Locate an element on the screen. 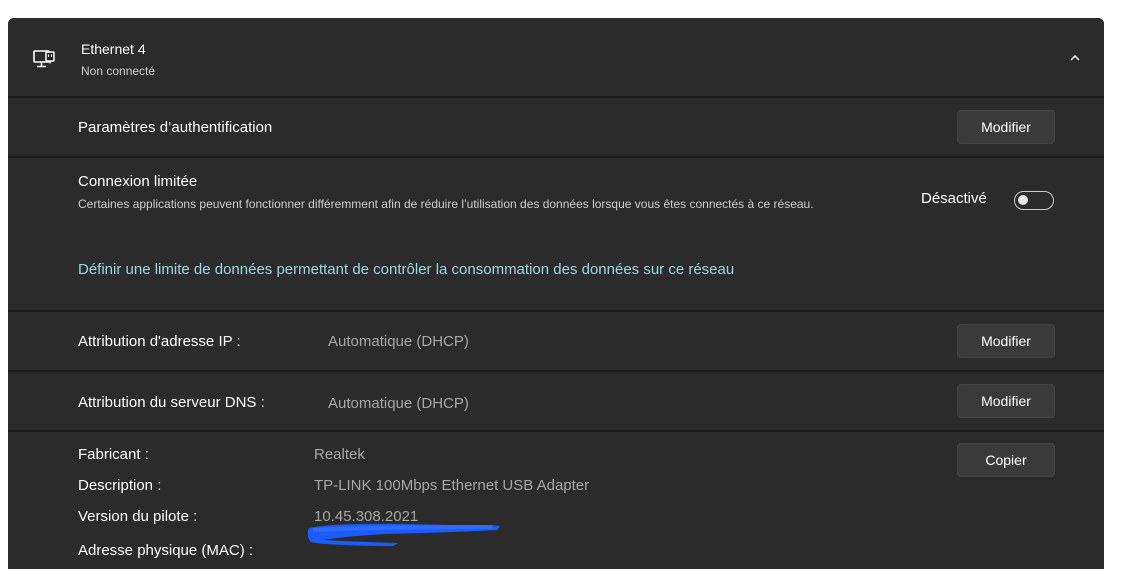 Image resolution: width=1122 pixels, height=569 pixels. property-label: Description : is located at coordinates (120, 485).